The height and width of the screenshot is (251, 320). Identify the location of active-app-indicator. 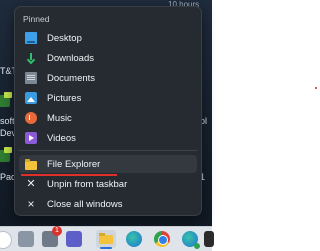
(106, 248).